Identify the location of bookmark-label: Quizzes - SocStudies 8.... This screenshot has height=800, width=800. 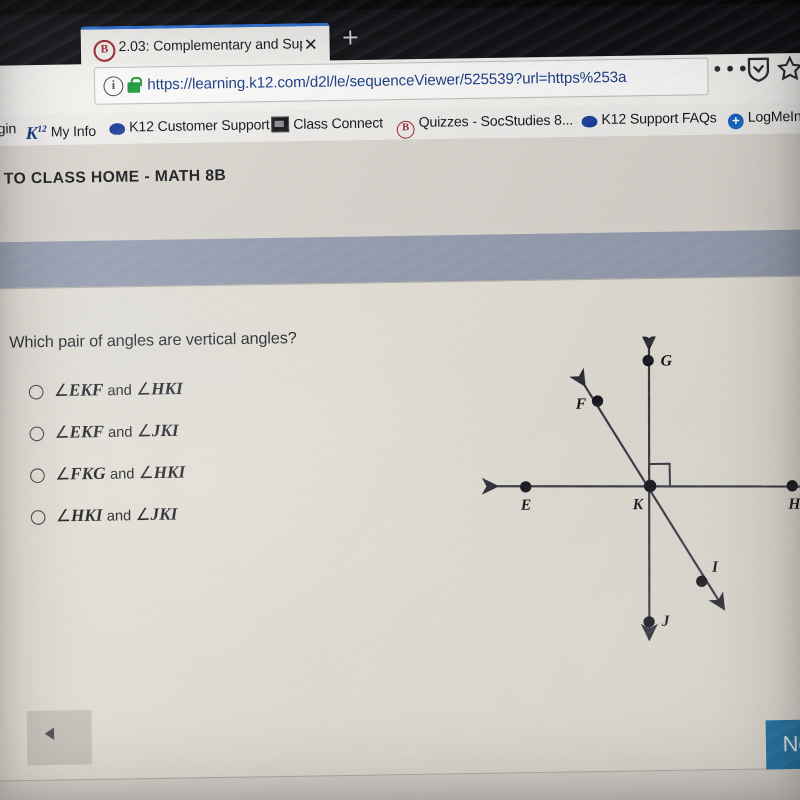
(496, 121).